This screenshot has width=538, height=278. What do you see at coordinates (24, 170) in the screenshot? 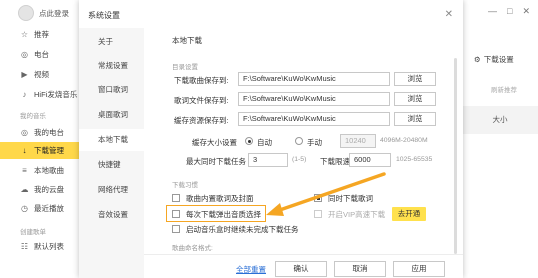
I see `local-music-icon: ≡` at bounding box center [24, 170].